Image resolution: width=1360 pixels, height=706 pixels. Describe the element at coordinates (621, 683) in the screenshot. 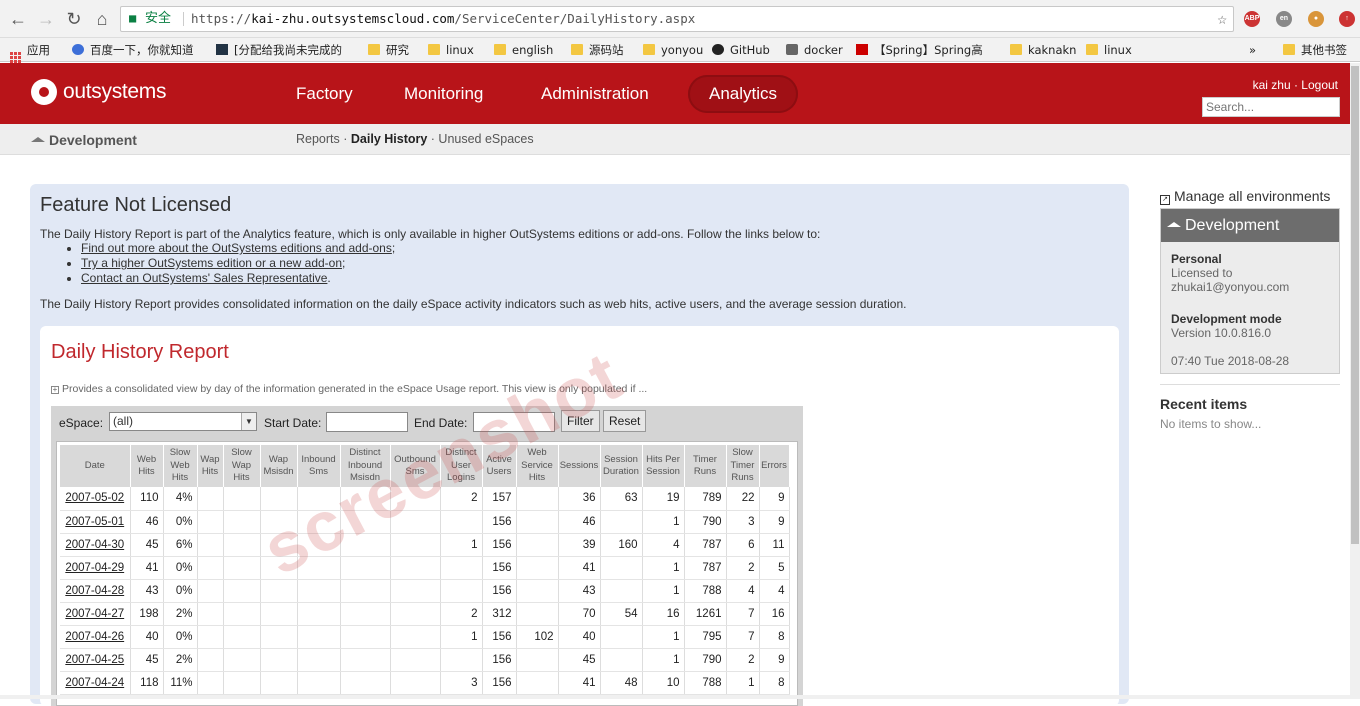

I see `table-cell: 48` at that location.